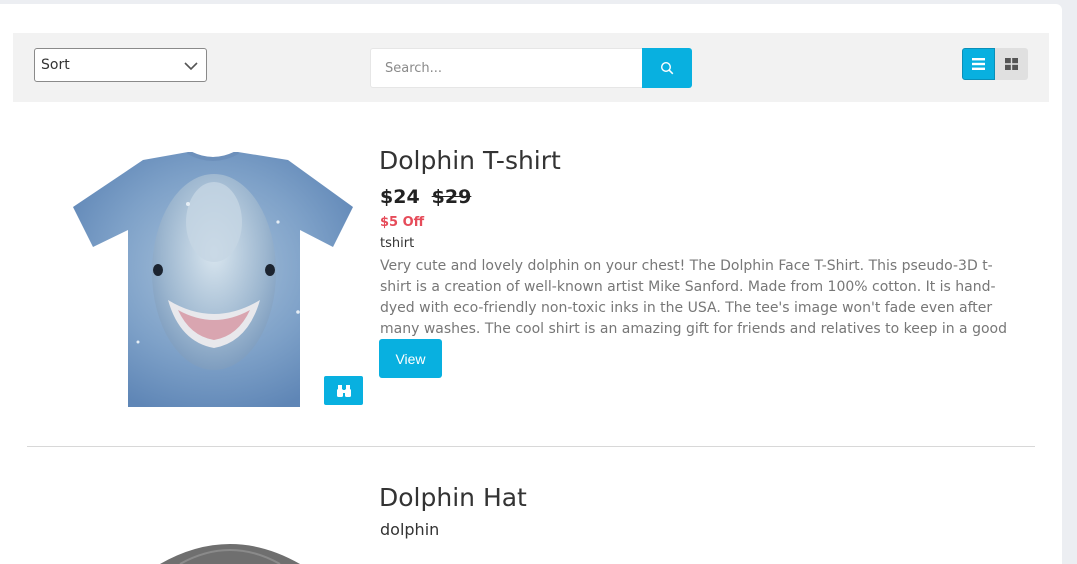 The height and width of the screenshot is (564, 1077). Describe the element at coordinates (230, 549) in the screenshot. I see `dolphin-hat-image` at that location.